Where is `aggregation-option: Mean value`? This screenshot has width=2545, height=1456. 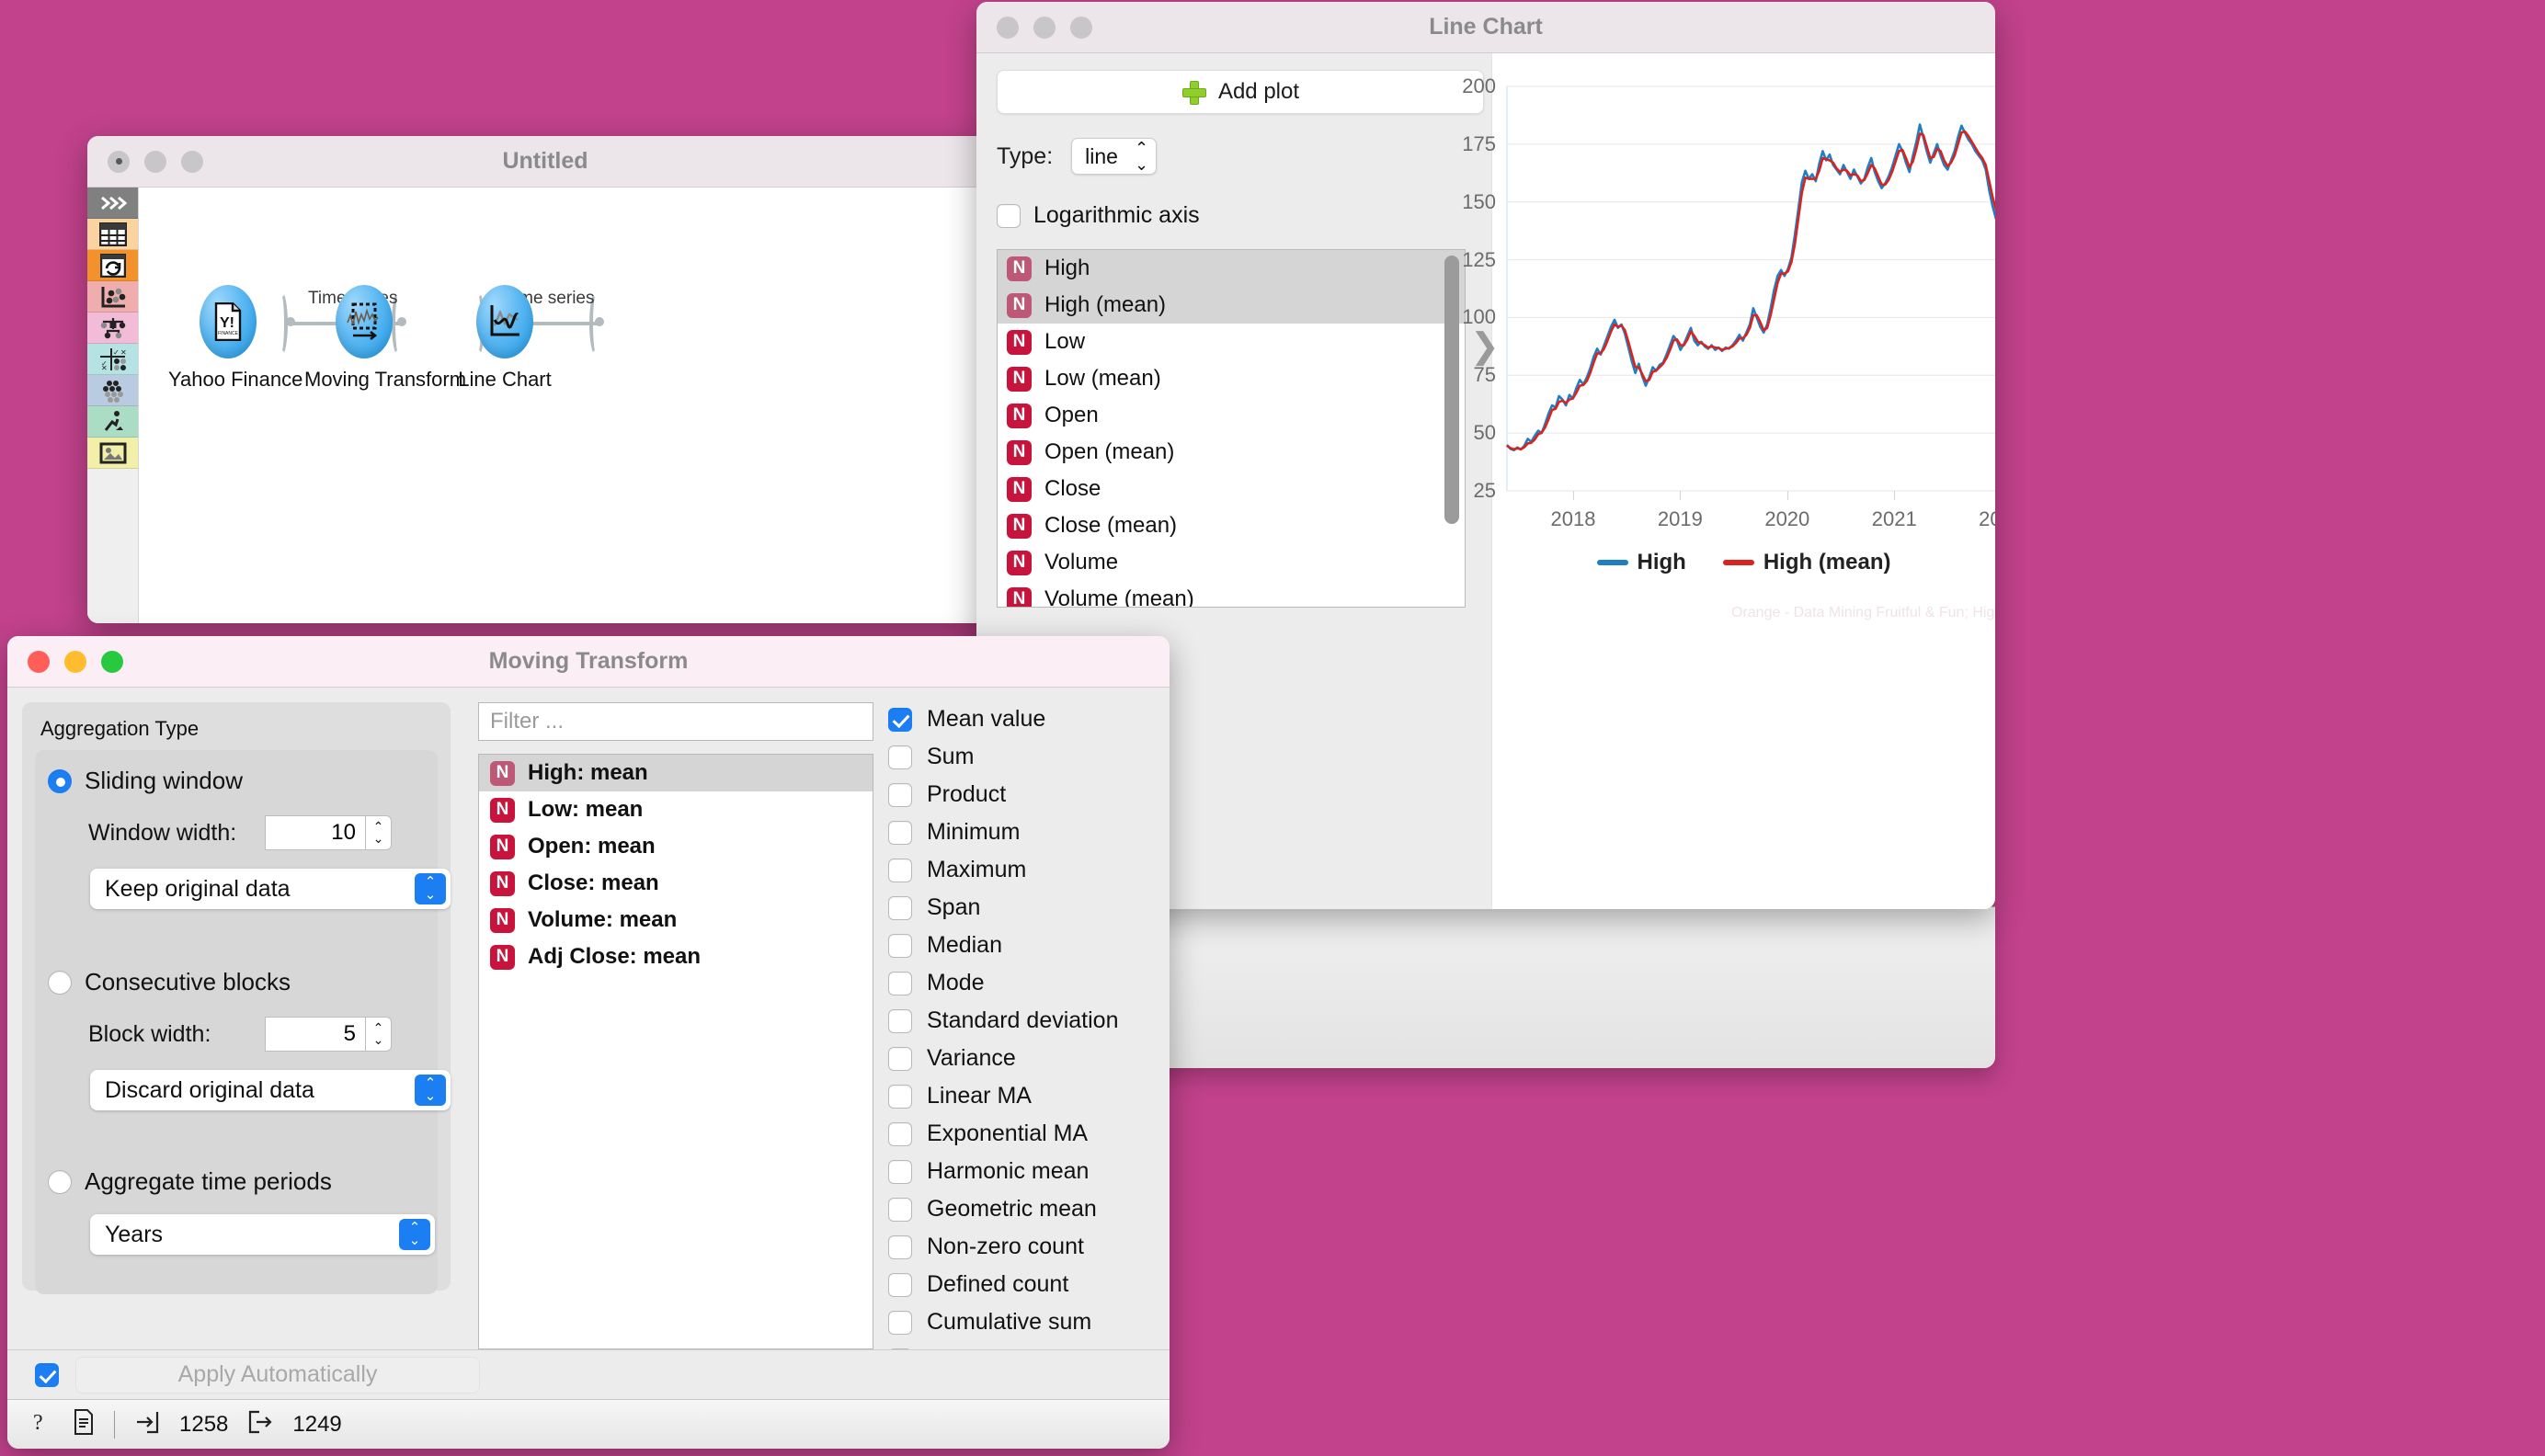
aggregation-option: Mean value is located at coordinates (1029, 719).